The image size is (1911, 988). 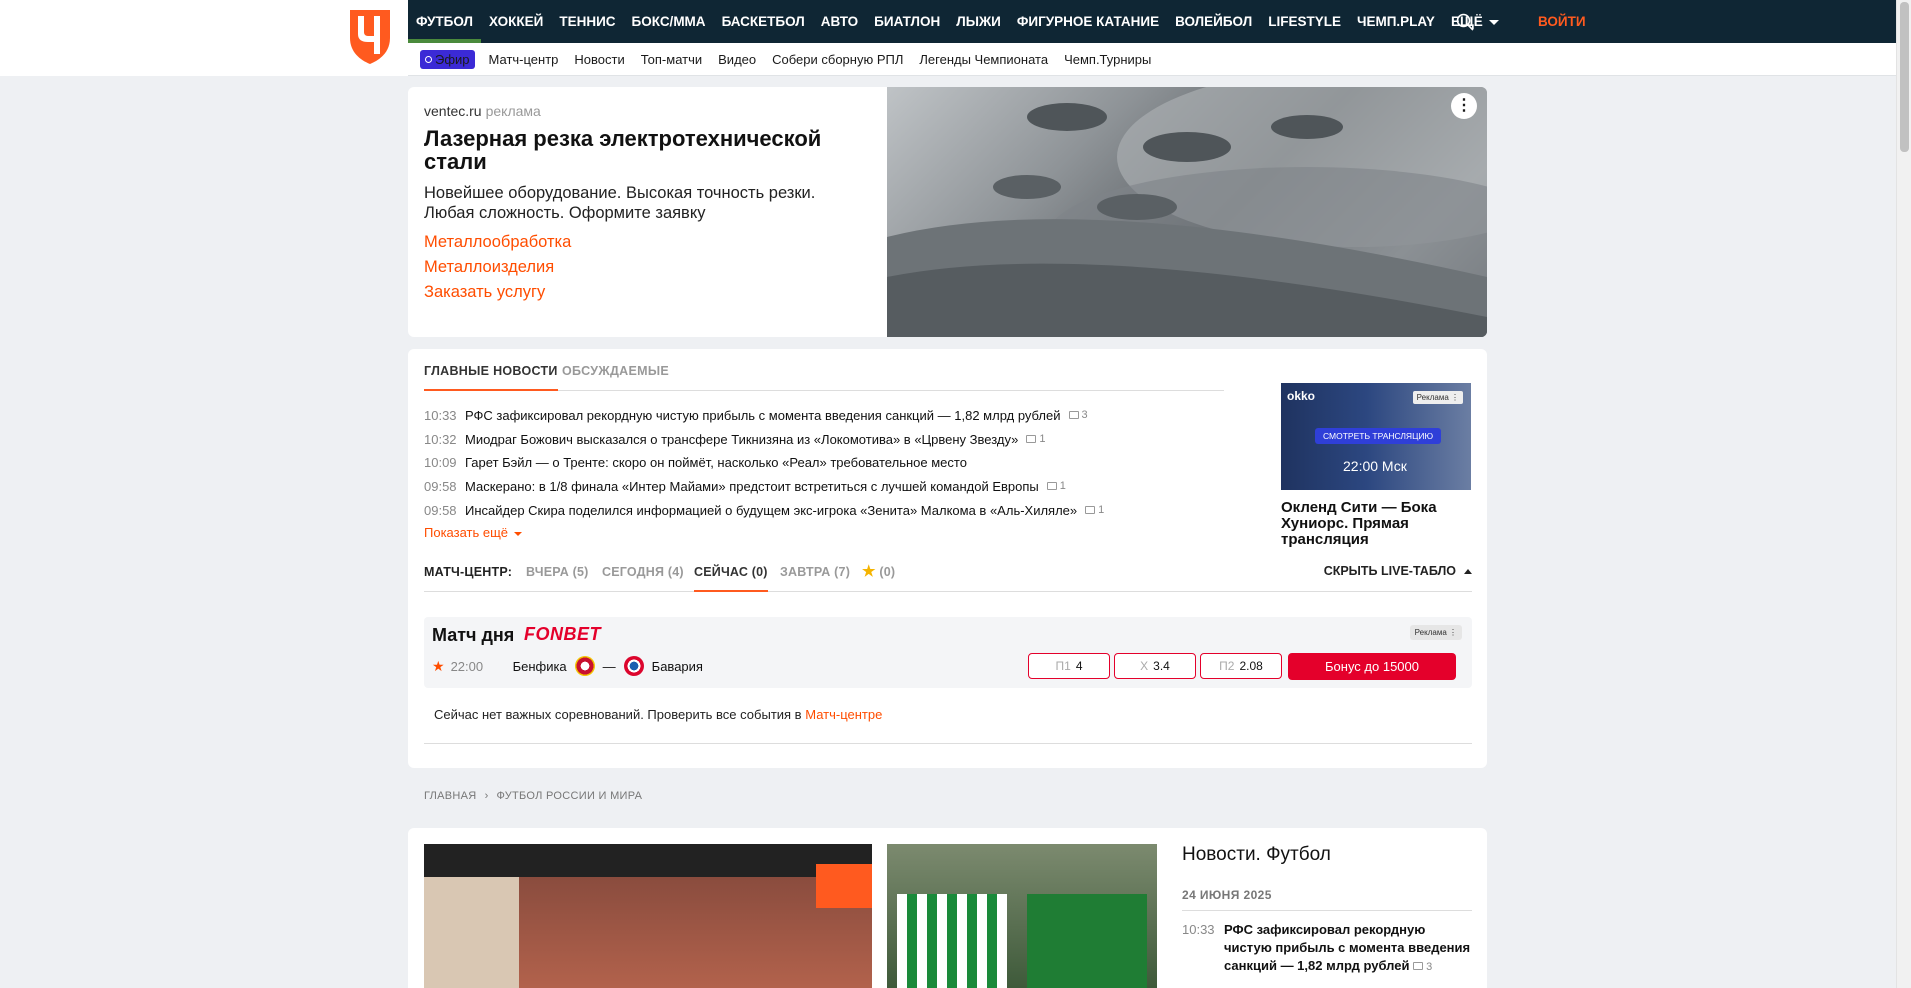 What do you see at coordinates (1069, 666) in the screenshot?
I see `odd-home: П1 4` at bounding box center [1069, 666].